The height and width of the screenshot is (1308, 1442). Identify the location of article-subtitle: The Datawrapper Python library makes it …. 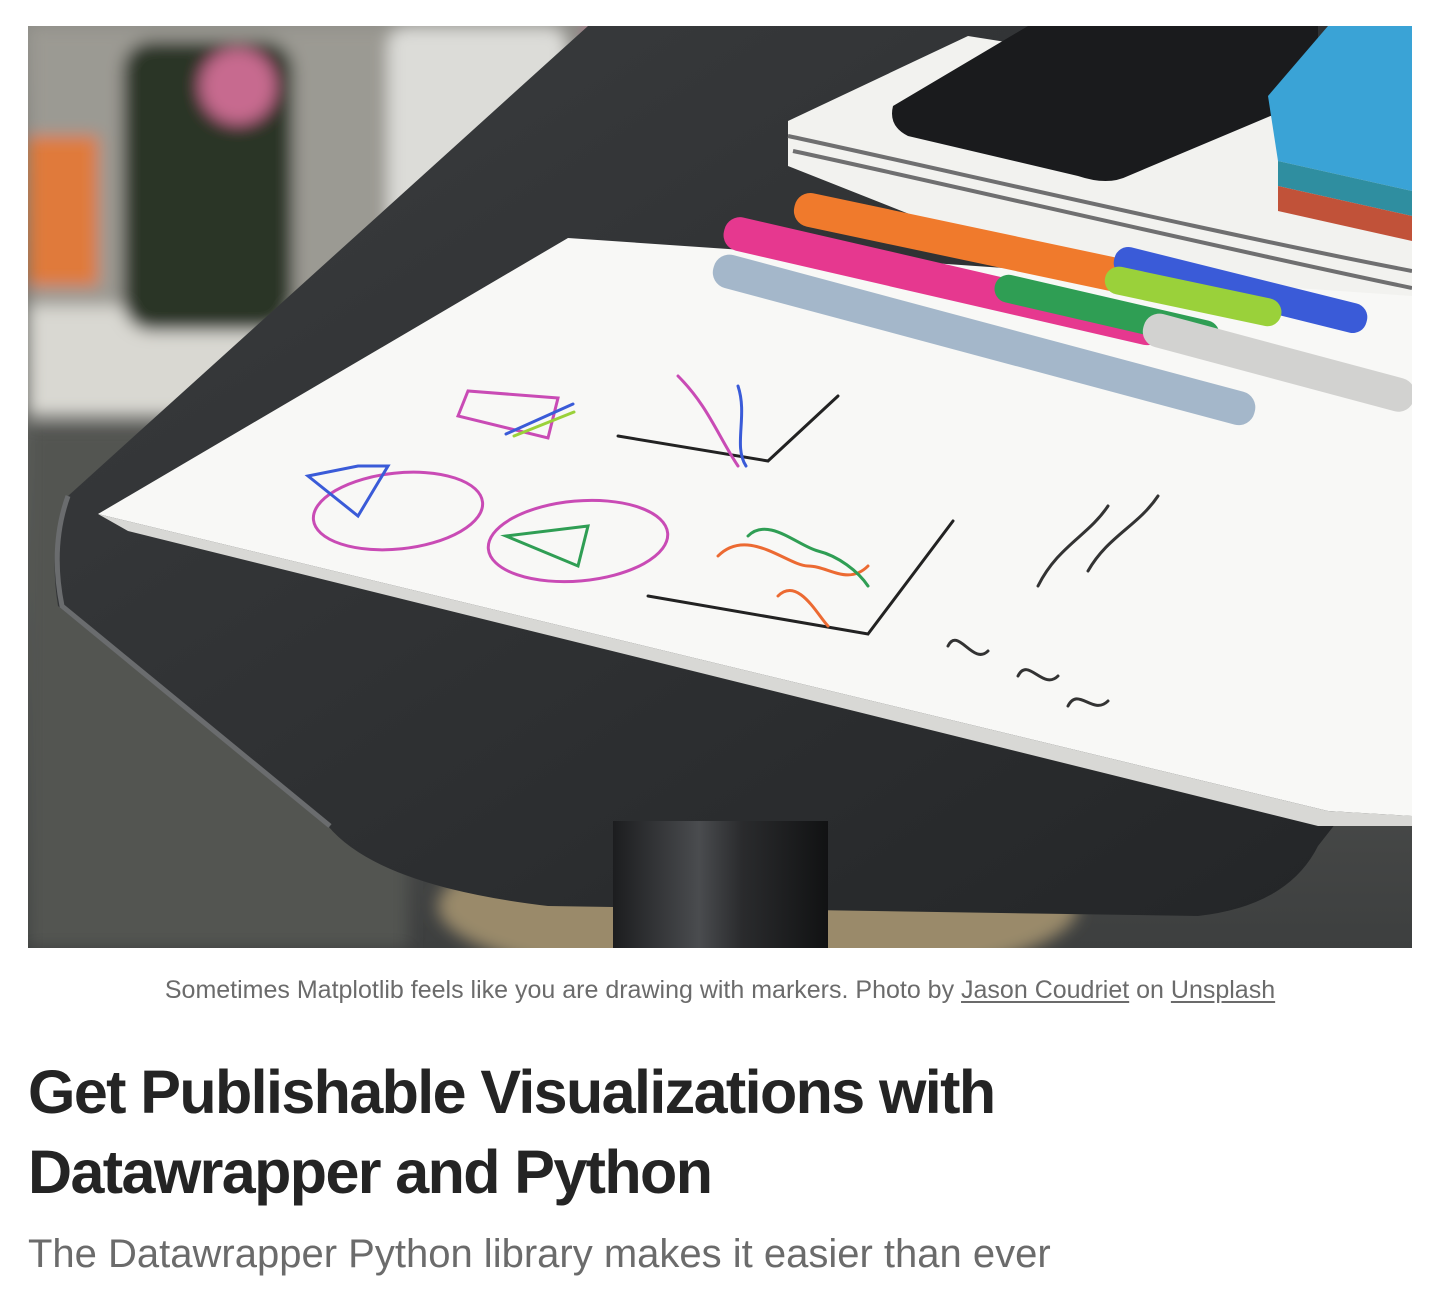
(539, 1254).